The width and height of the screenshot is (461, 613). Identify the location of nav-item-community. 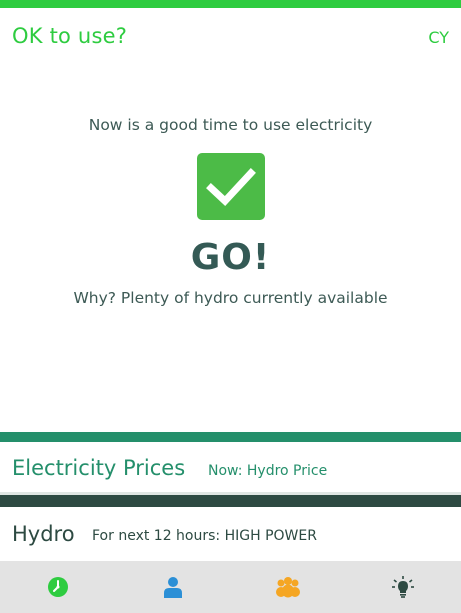
(287, 587).